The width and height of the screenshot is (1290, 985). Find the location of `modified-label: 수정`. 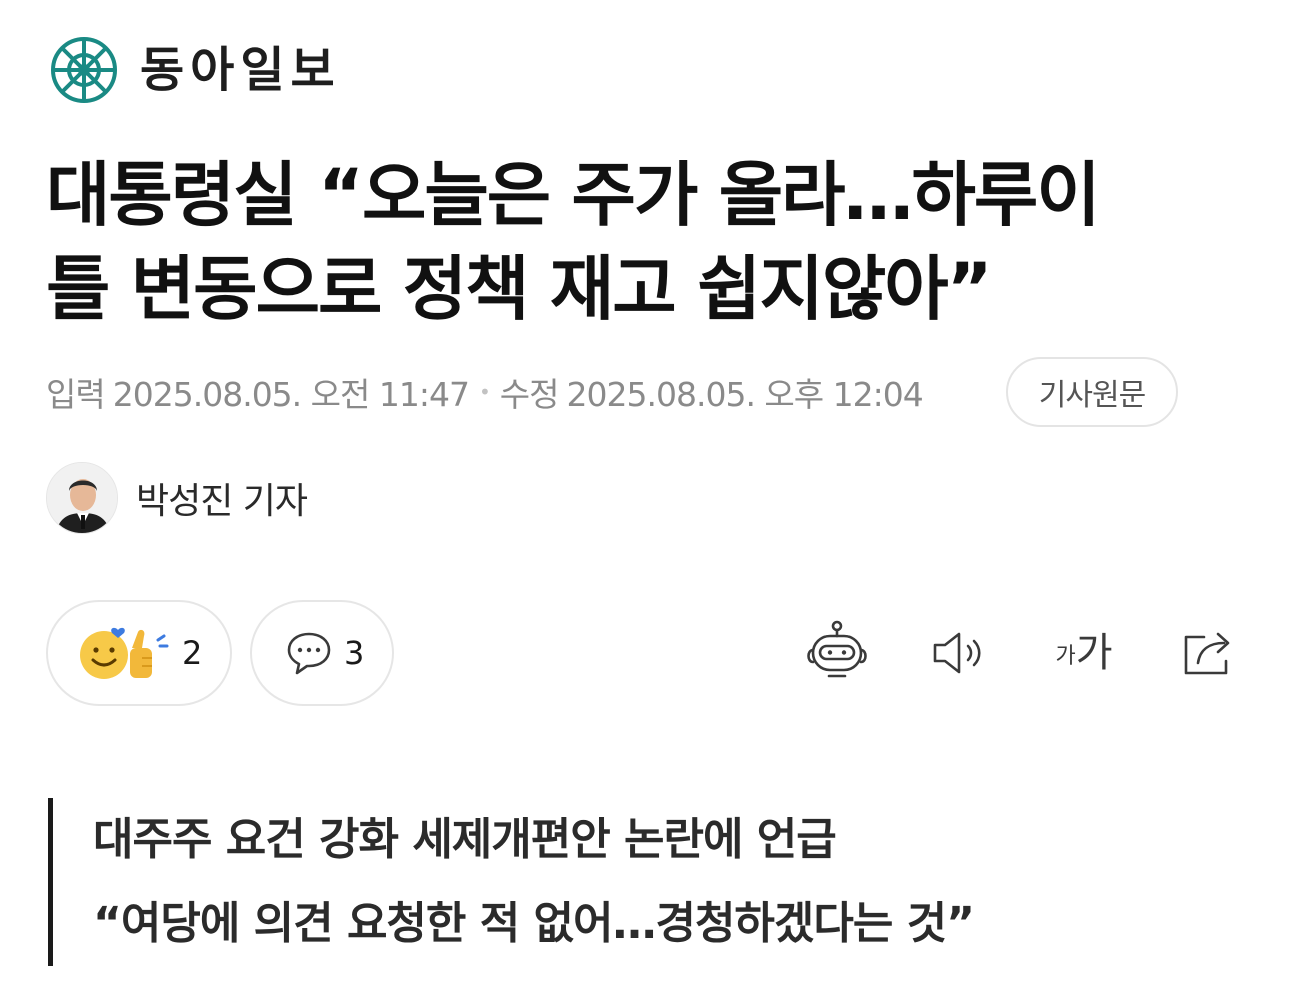

modified-label: 수정 is located at coordinates (529, 394).